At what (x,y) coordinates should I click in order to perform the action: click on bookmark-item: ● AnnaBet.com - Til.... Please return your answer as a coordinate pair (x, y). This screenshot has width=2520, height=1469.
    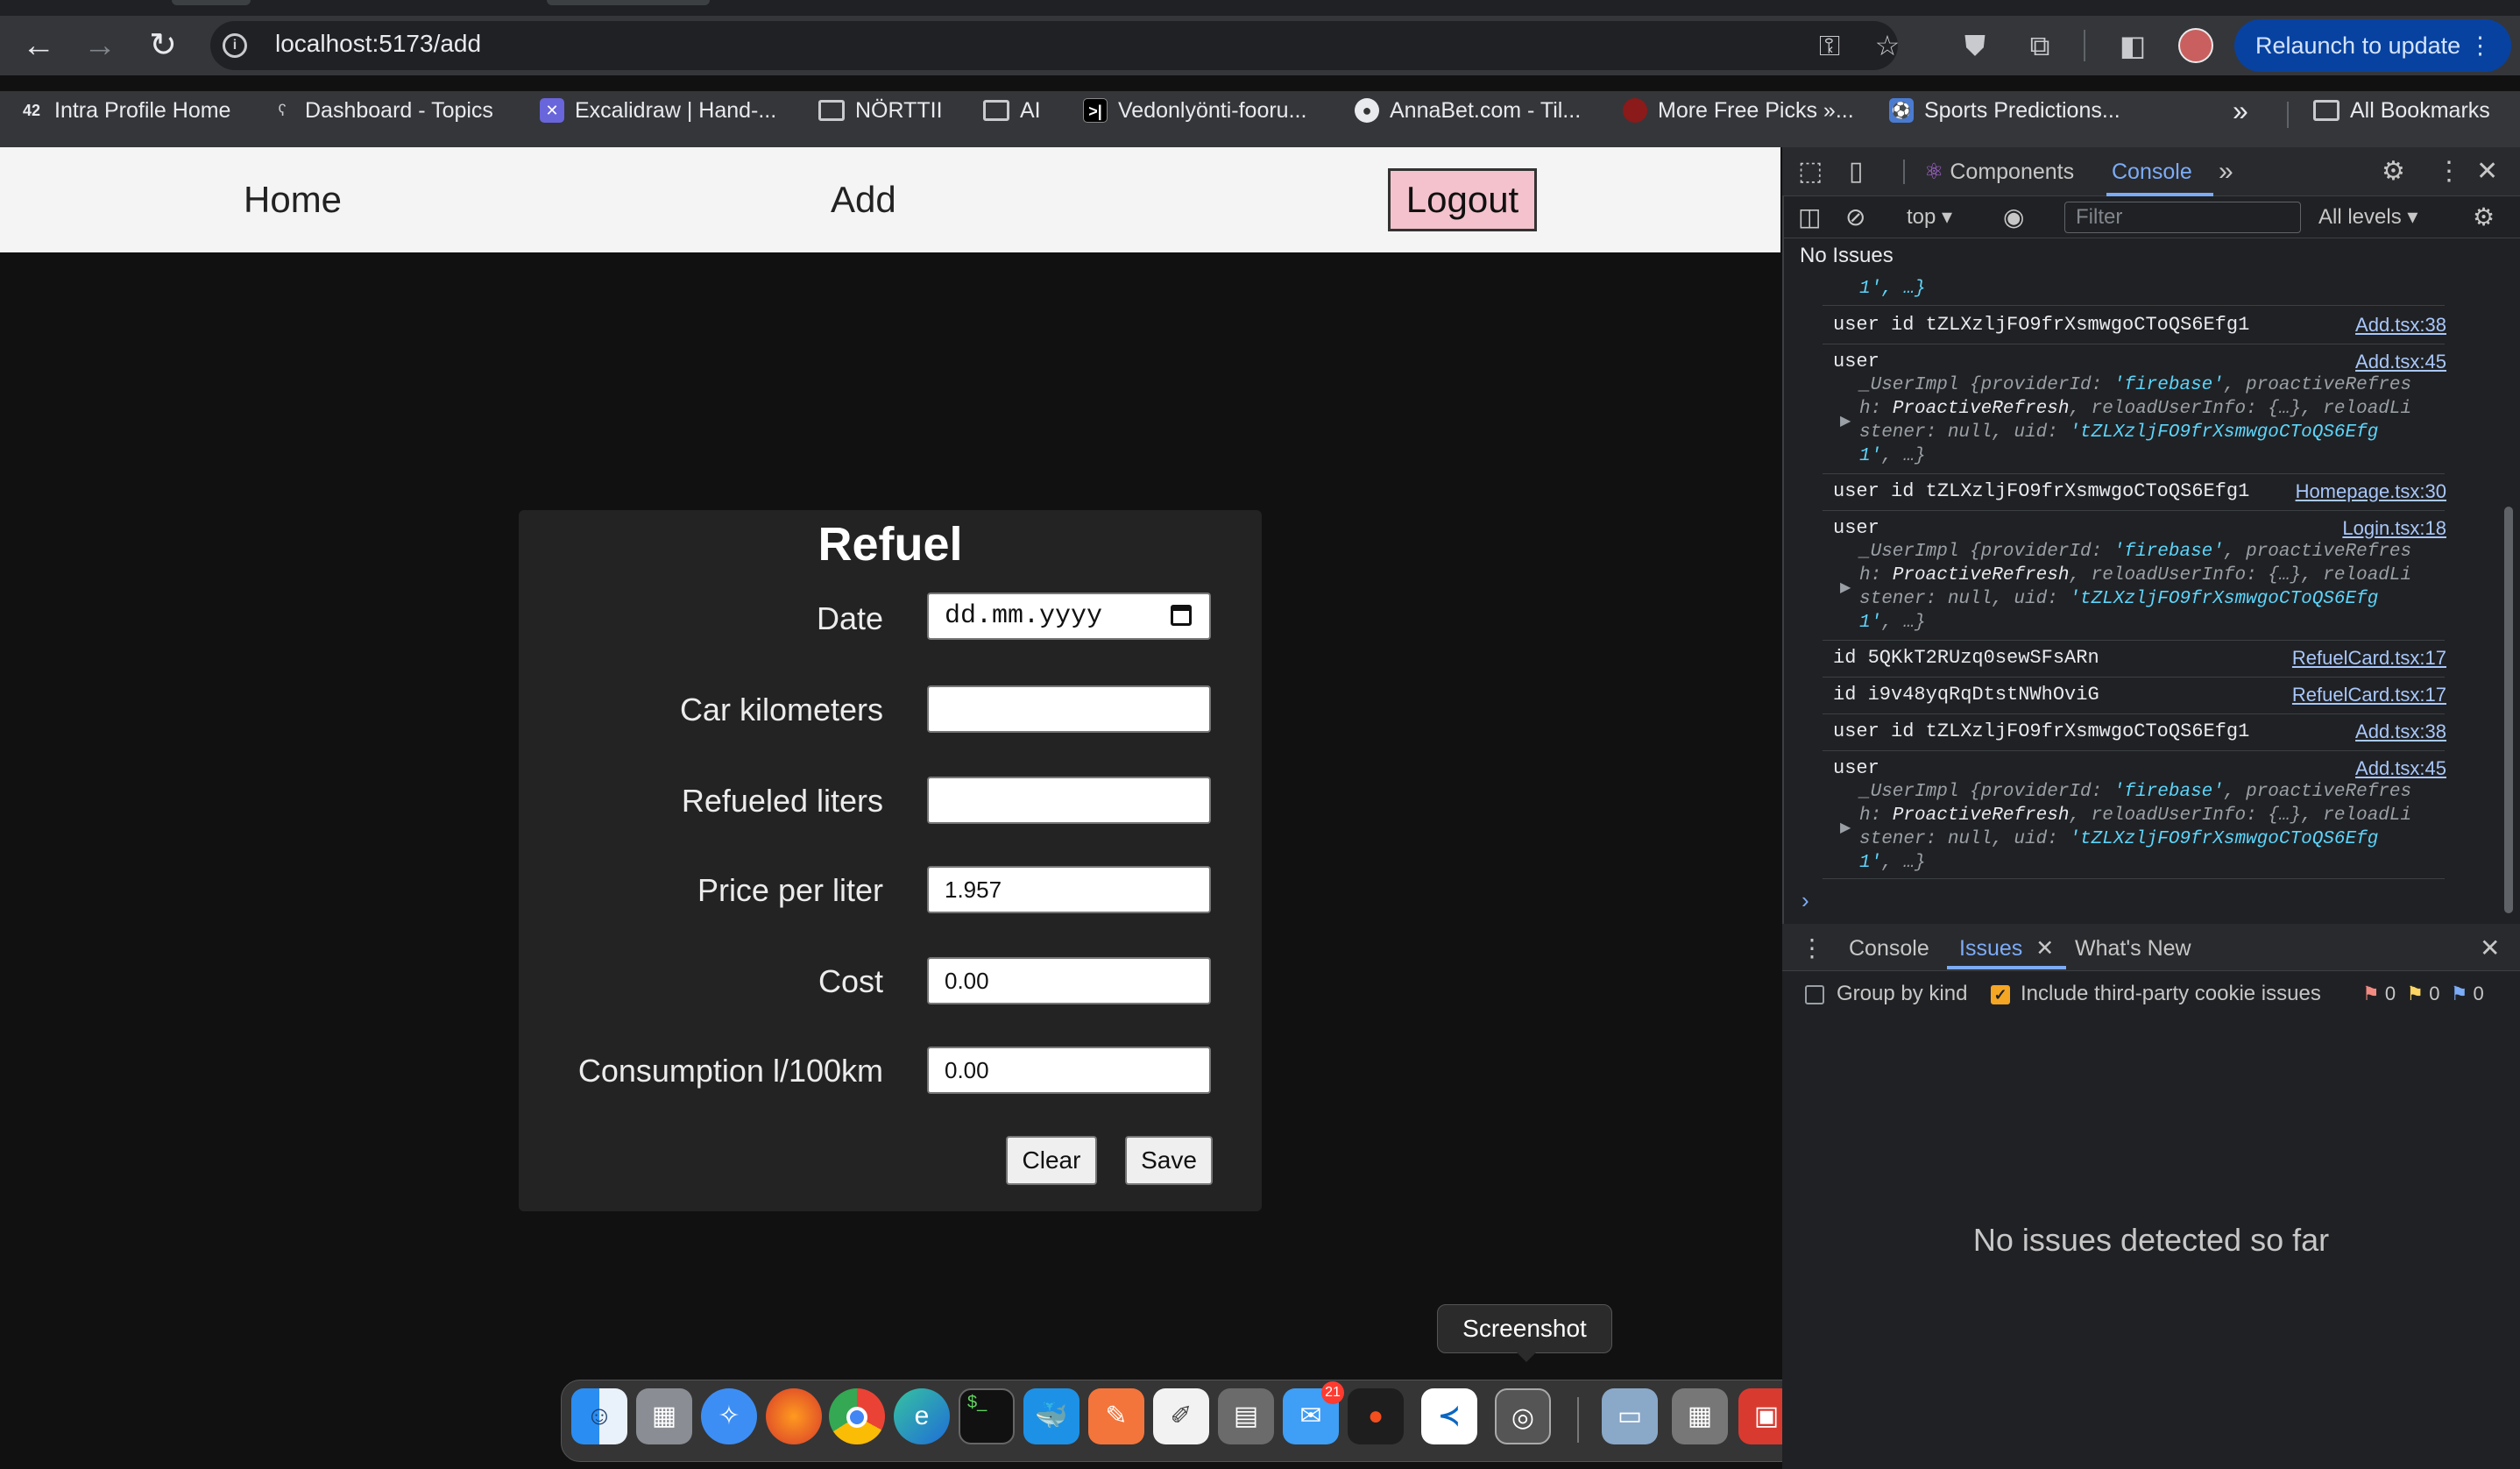
    Looking at the image, I should click on (1468, 110).